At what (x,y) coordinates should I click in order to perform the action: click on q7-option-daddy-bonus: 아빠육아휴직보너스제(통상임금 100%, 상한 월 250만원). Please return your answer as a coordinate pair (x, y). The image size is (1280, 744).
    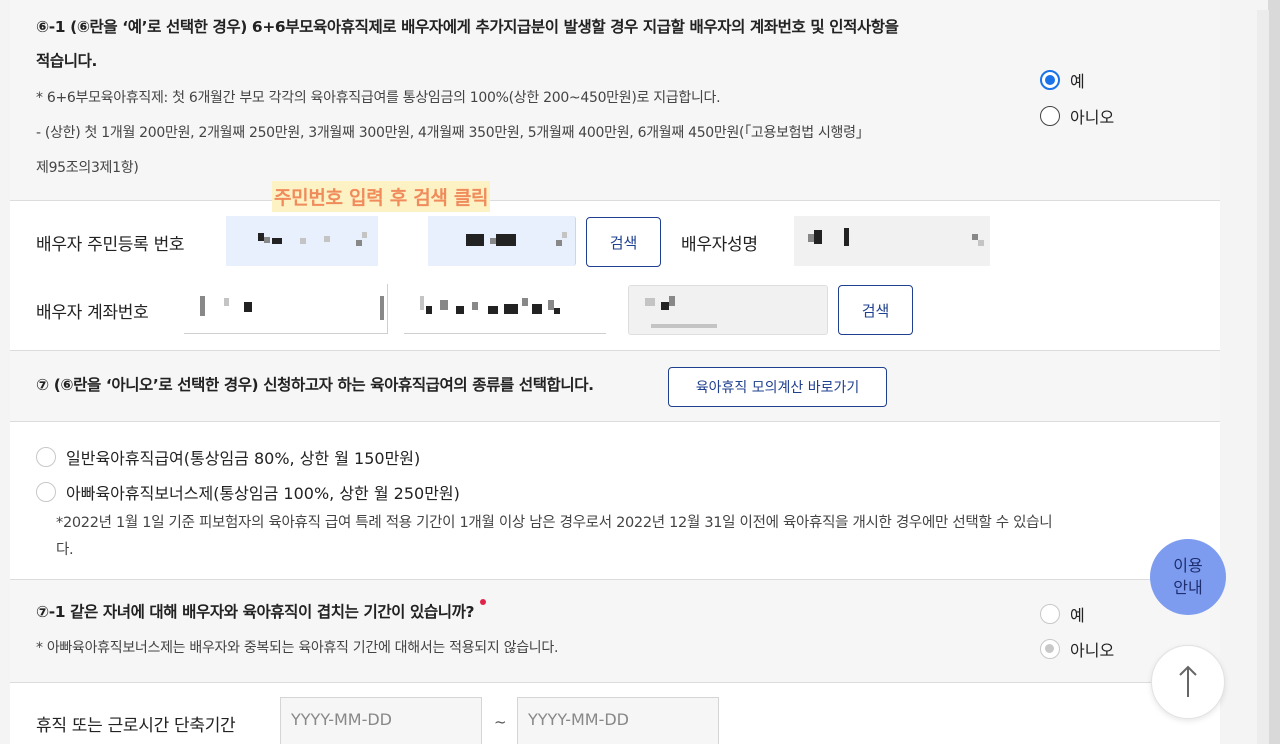
    Looking at the image, I should click on (248, 492).